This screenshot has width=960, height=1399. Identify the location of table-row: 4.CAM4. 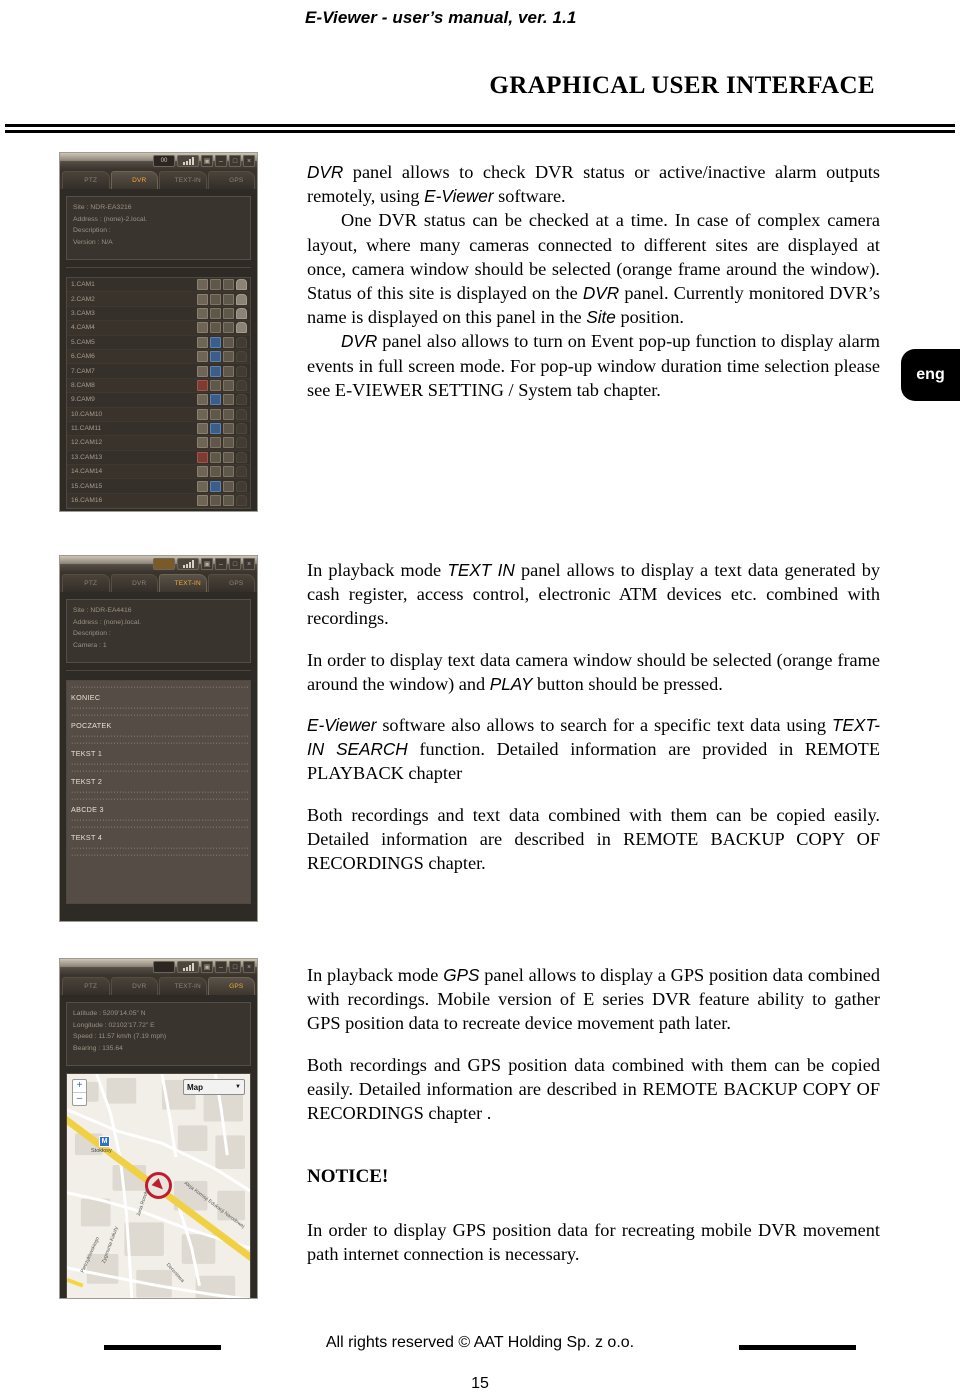
(158, 328).